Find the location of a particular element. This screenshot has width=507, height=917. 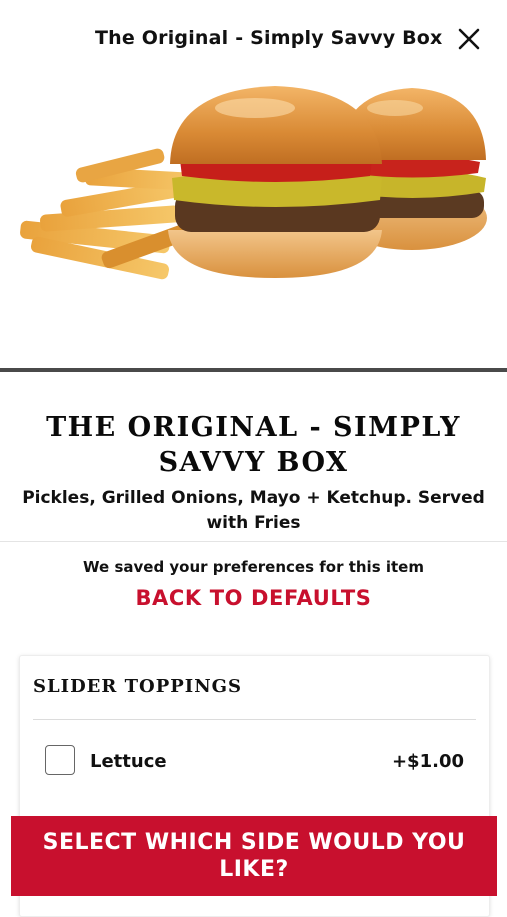

fries-group is located at coordinates (108, 214).